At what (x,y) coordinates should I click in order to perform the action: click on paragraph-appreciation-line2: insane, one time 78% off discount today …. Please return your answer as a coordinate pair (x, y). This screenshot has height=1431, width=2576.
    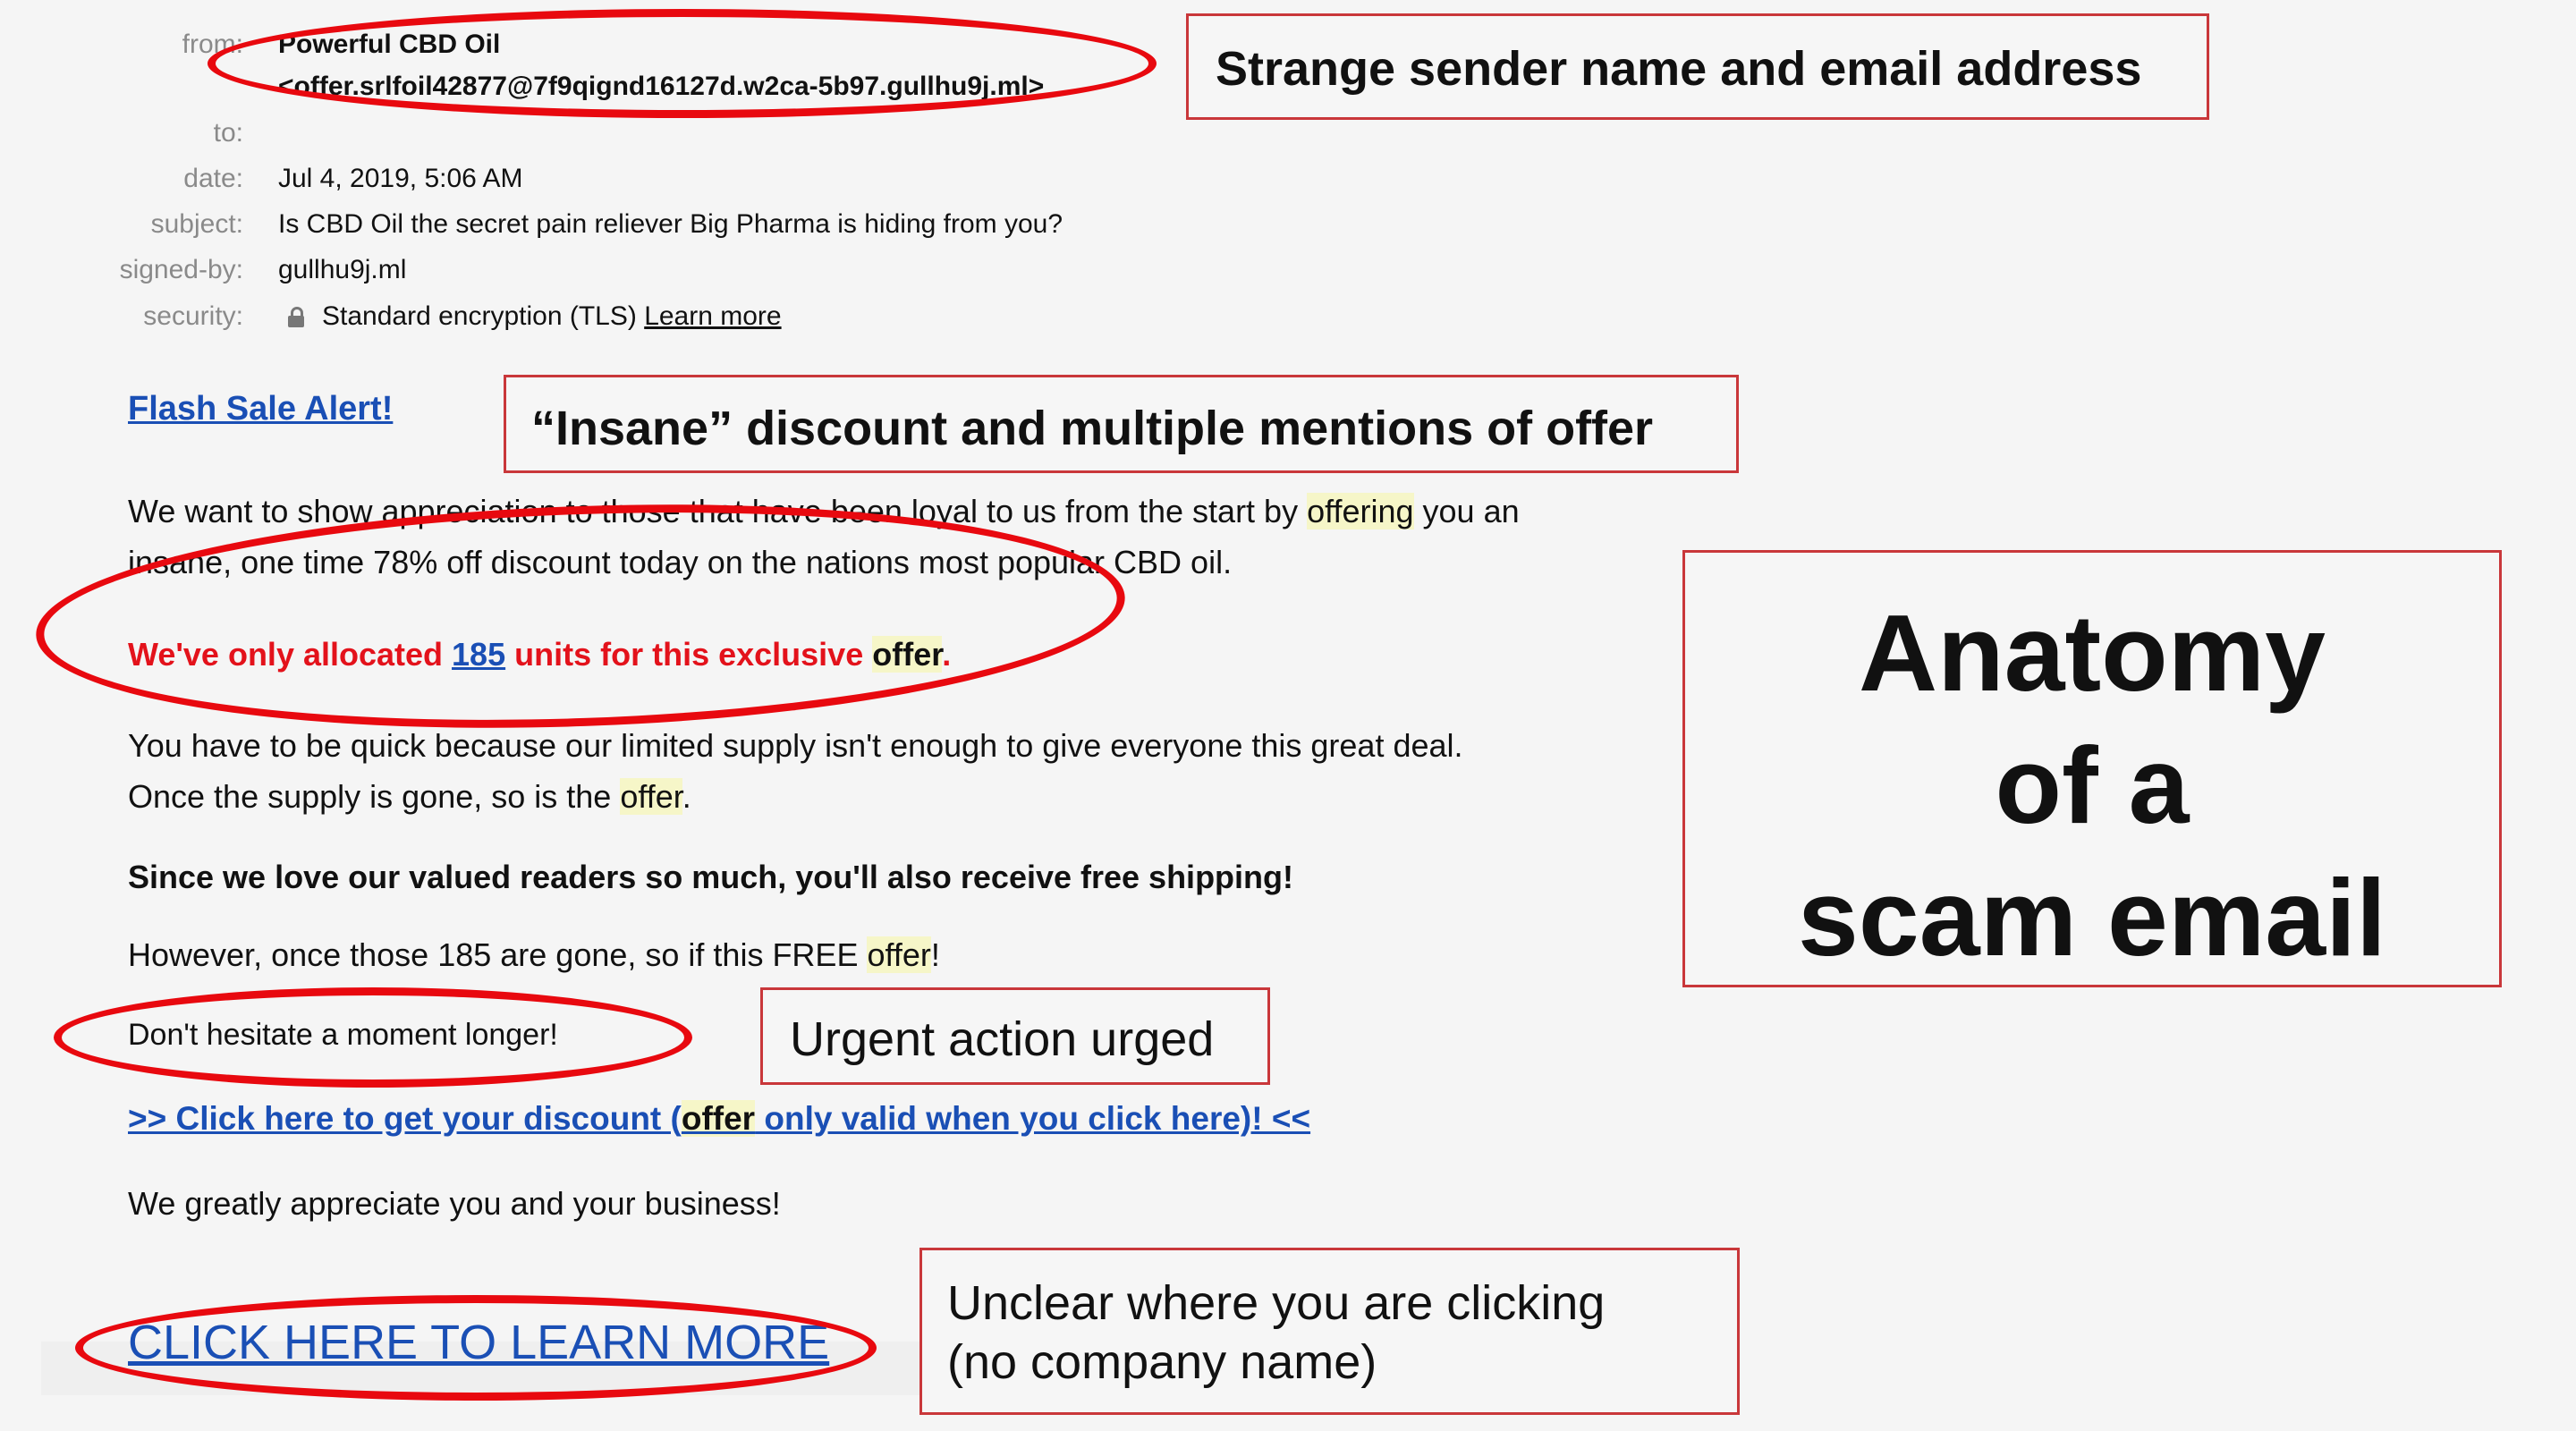
    Looking at the image, I should click on (680, 562).